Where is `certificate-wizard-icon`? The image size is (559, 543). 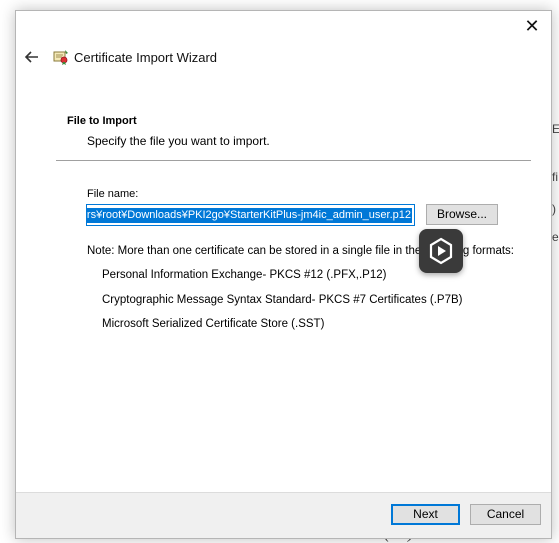 certificate-wizard-icon is located at coordinates (60, 57).